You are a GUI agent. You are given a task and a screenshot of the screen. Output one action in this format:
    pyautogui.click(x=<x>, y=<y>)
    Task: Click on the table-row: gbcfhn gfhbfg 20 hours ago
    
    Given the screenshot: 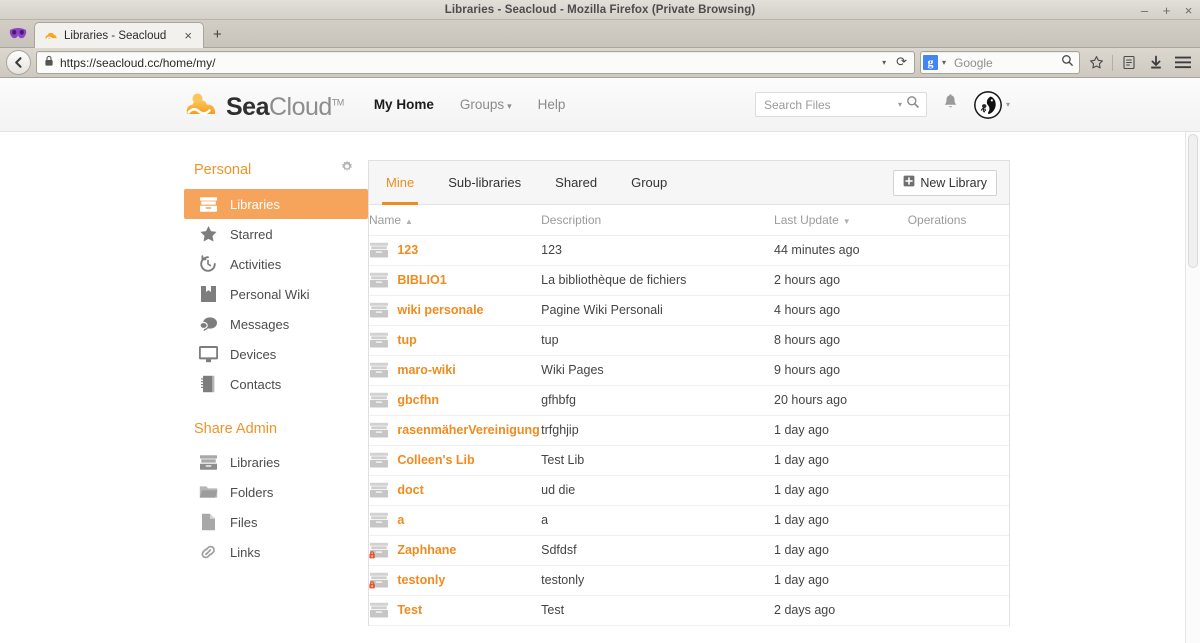 What is the action you would take?
    pyautogui.click(x=689, y=400)
    